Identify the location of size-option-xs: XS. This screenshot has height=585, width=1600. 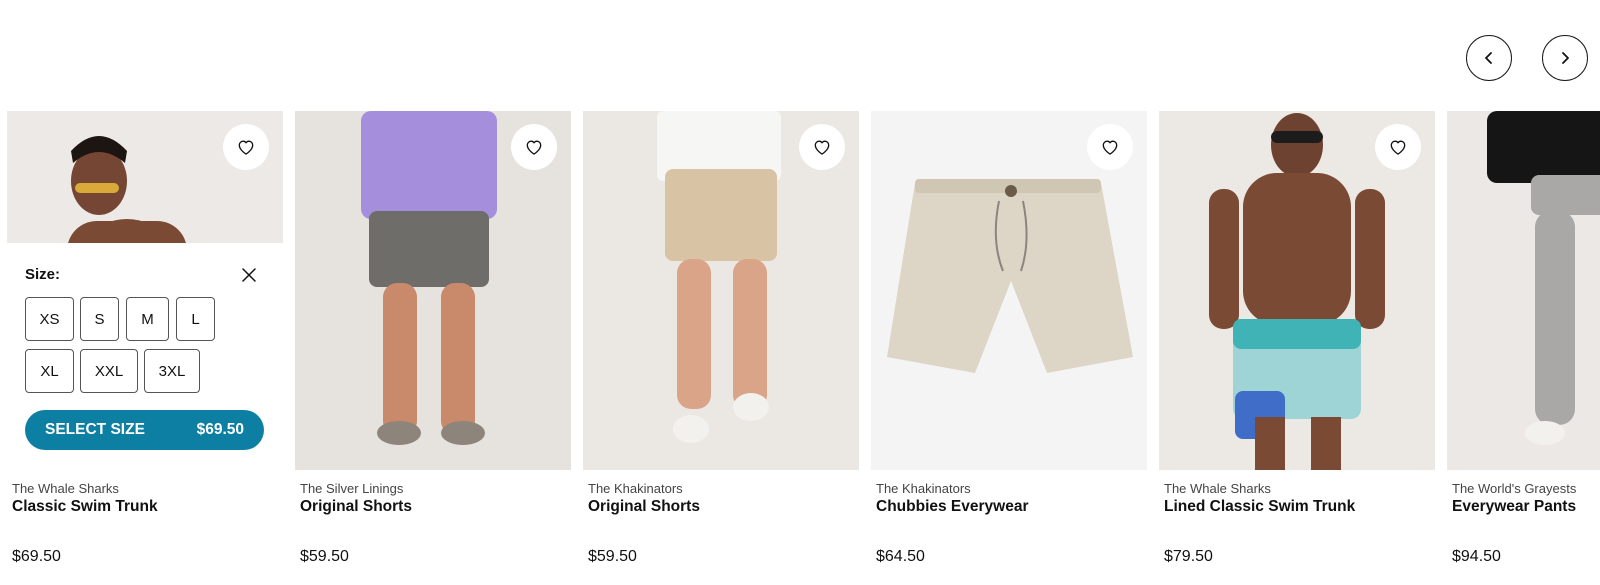
(49, 319).